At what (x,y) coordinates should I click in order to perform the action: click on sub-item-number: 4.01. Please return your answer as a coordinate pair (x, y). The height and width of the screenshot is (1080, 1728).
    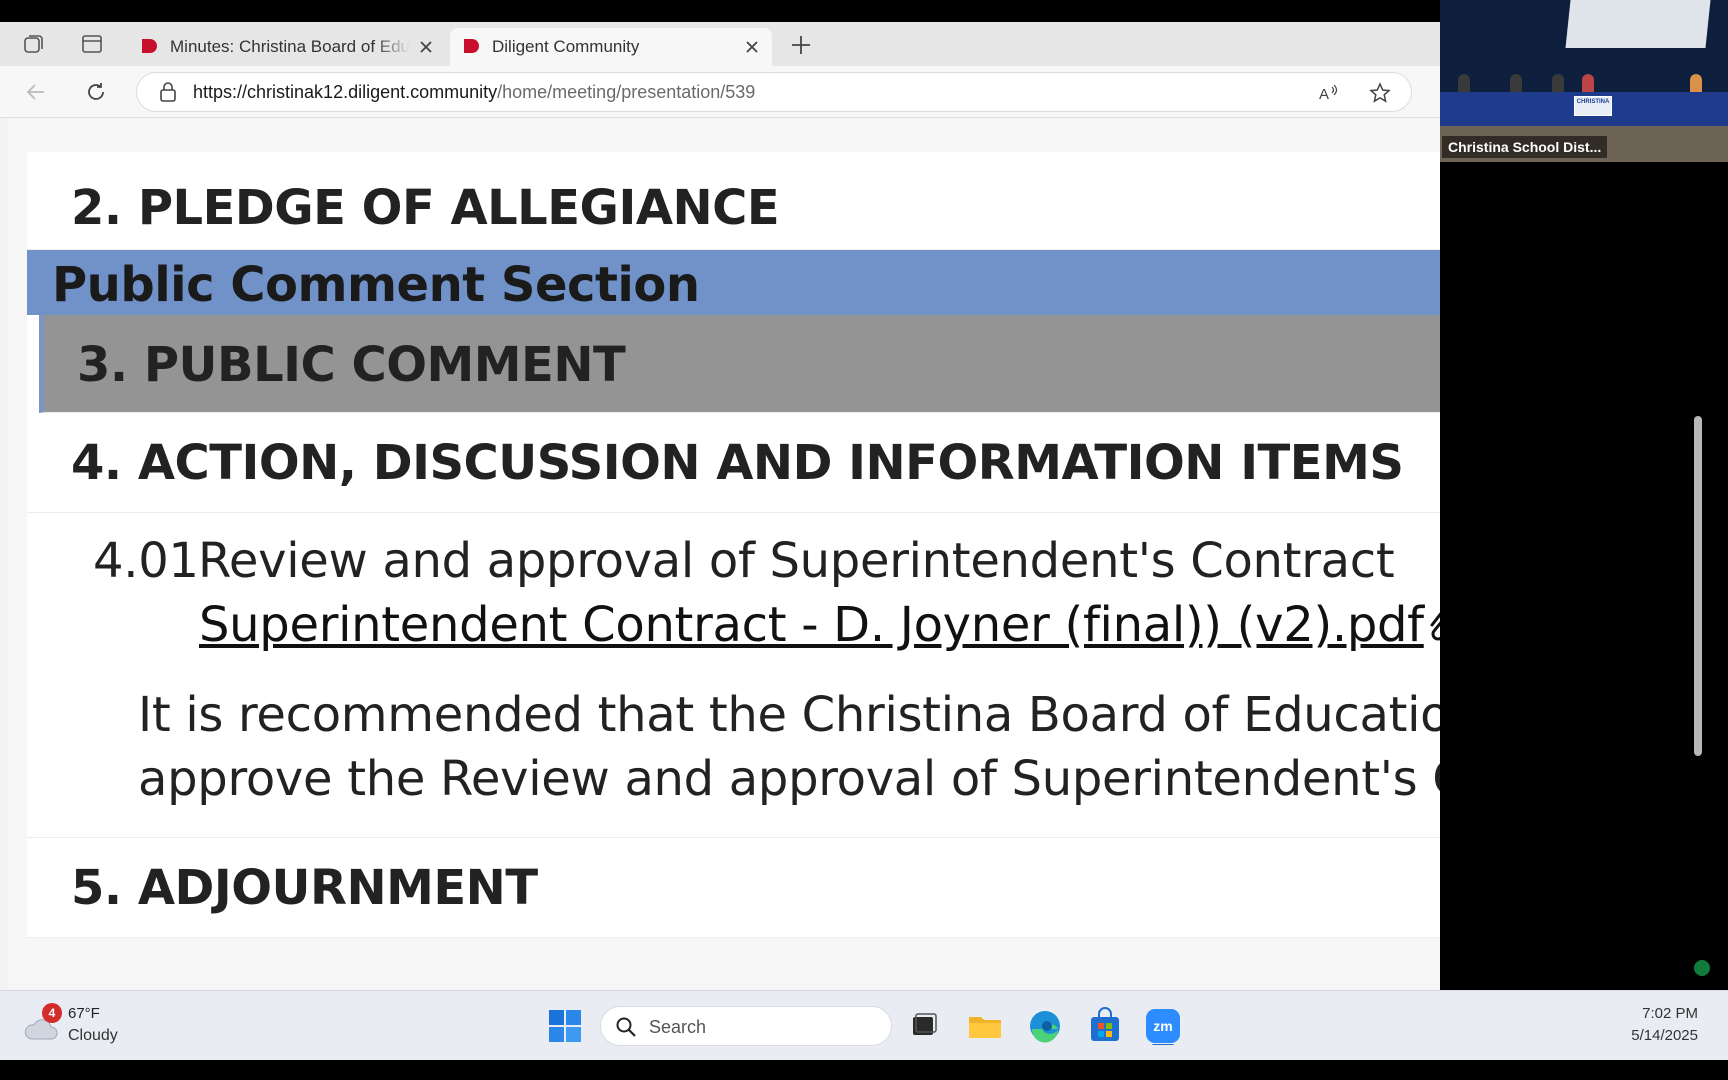
    Looking at the image, I should click on (146, 561).